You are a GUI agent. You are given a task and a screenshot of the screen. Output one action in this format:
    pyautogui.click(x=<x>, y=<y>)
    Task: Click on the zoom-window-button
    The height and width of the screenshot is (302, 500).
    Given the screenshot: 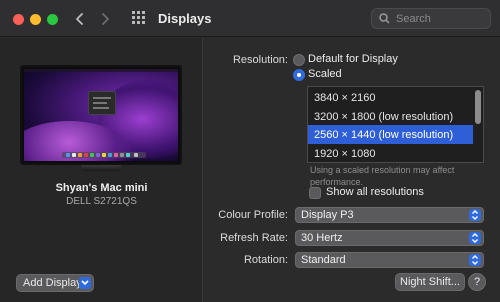 What is the action you would take?
    pyautogui.click(x=52, y=19)
    